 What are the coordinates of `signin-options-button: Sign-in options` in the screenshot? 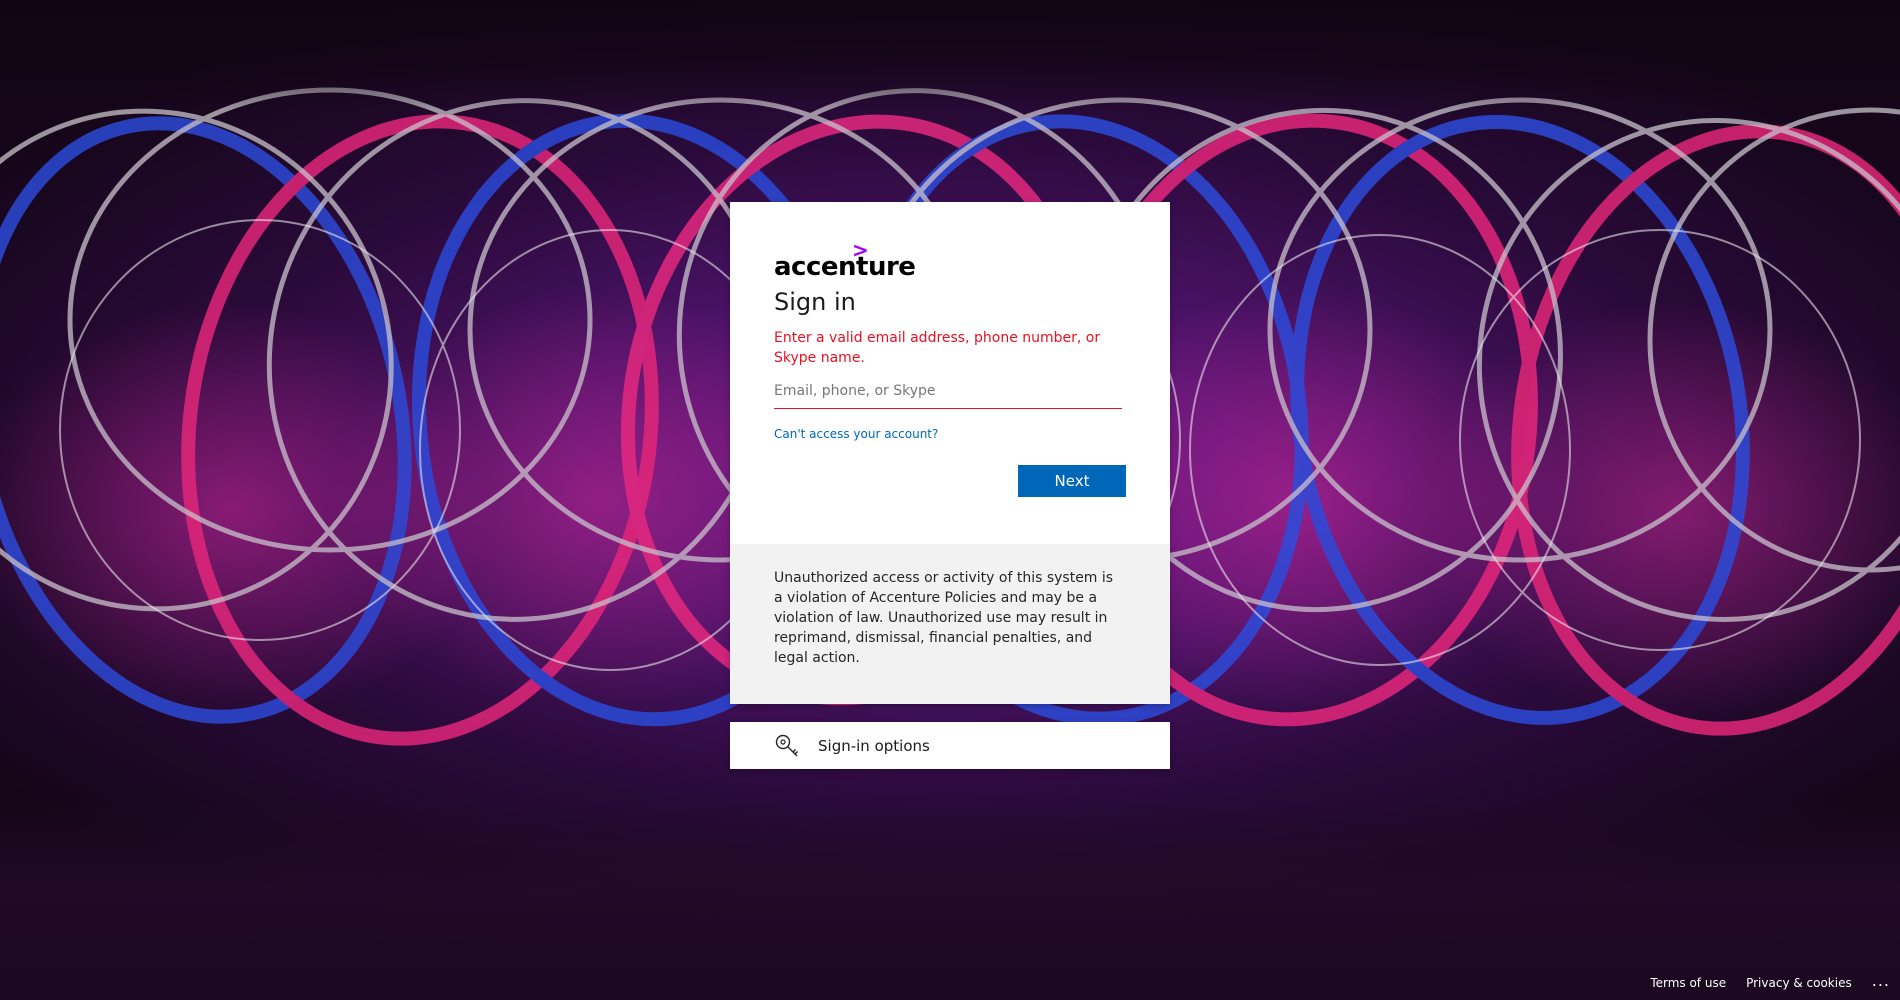 It's located at (950, 745).